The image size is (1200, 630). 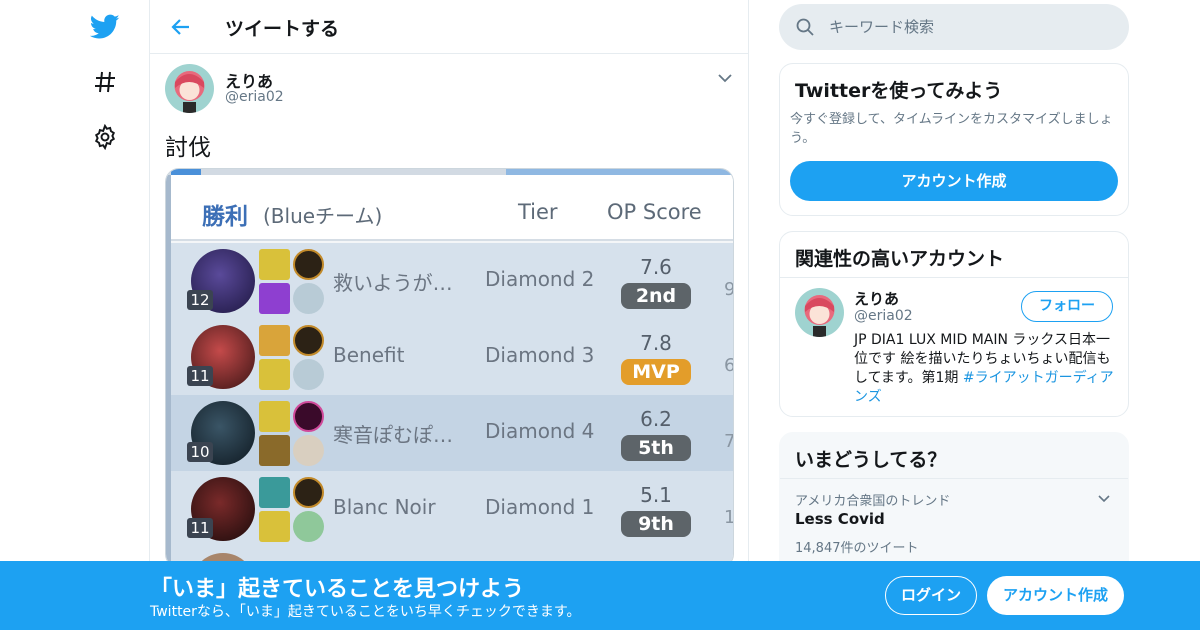 What do you see at coordinates (384, 507) in the screenshot?
I see `player-name: Blanc Noir` at bounding box center [384, 507].